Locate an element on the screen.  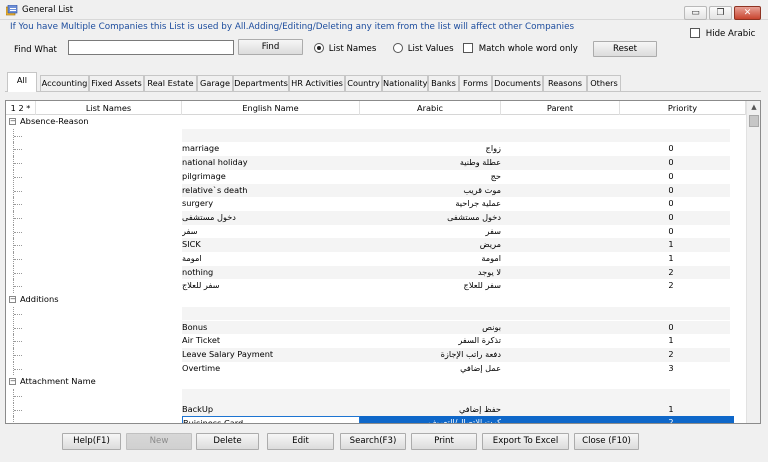
table-row: SICK مريض 1 is located at coordinates (376, 245).